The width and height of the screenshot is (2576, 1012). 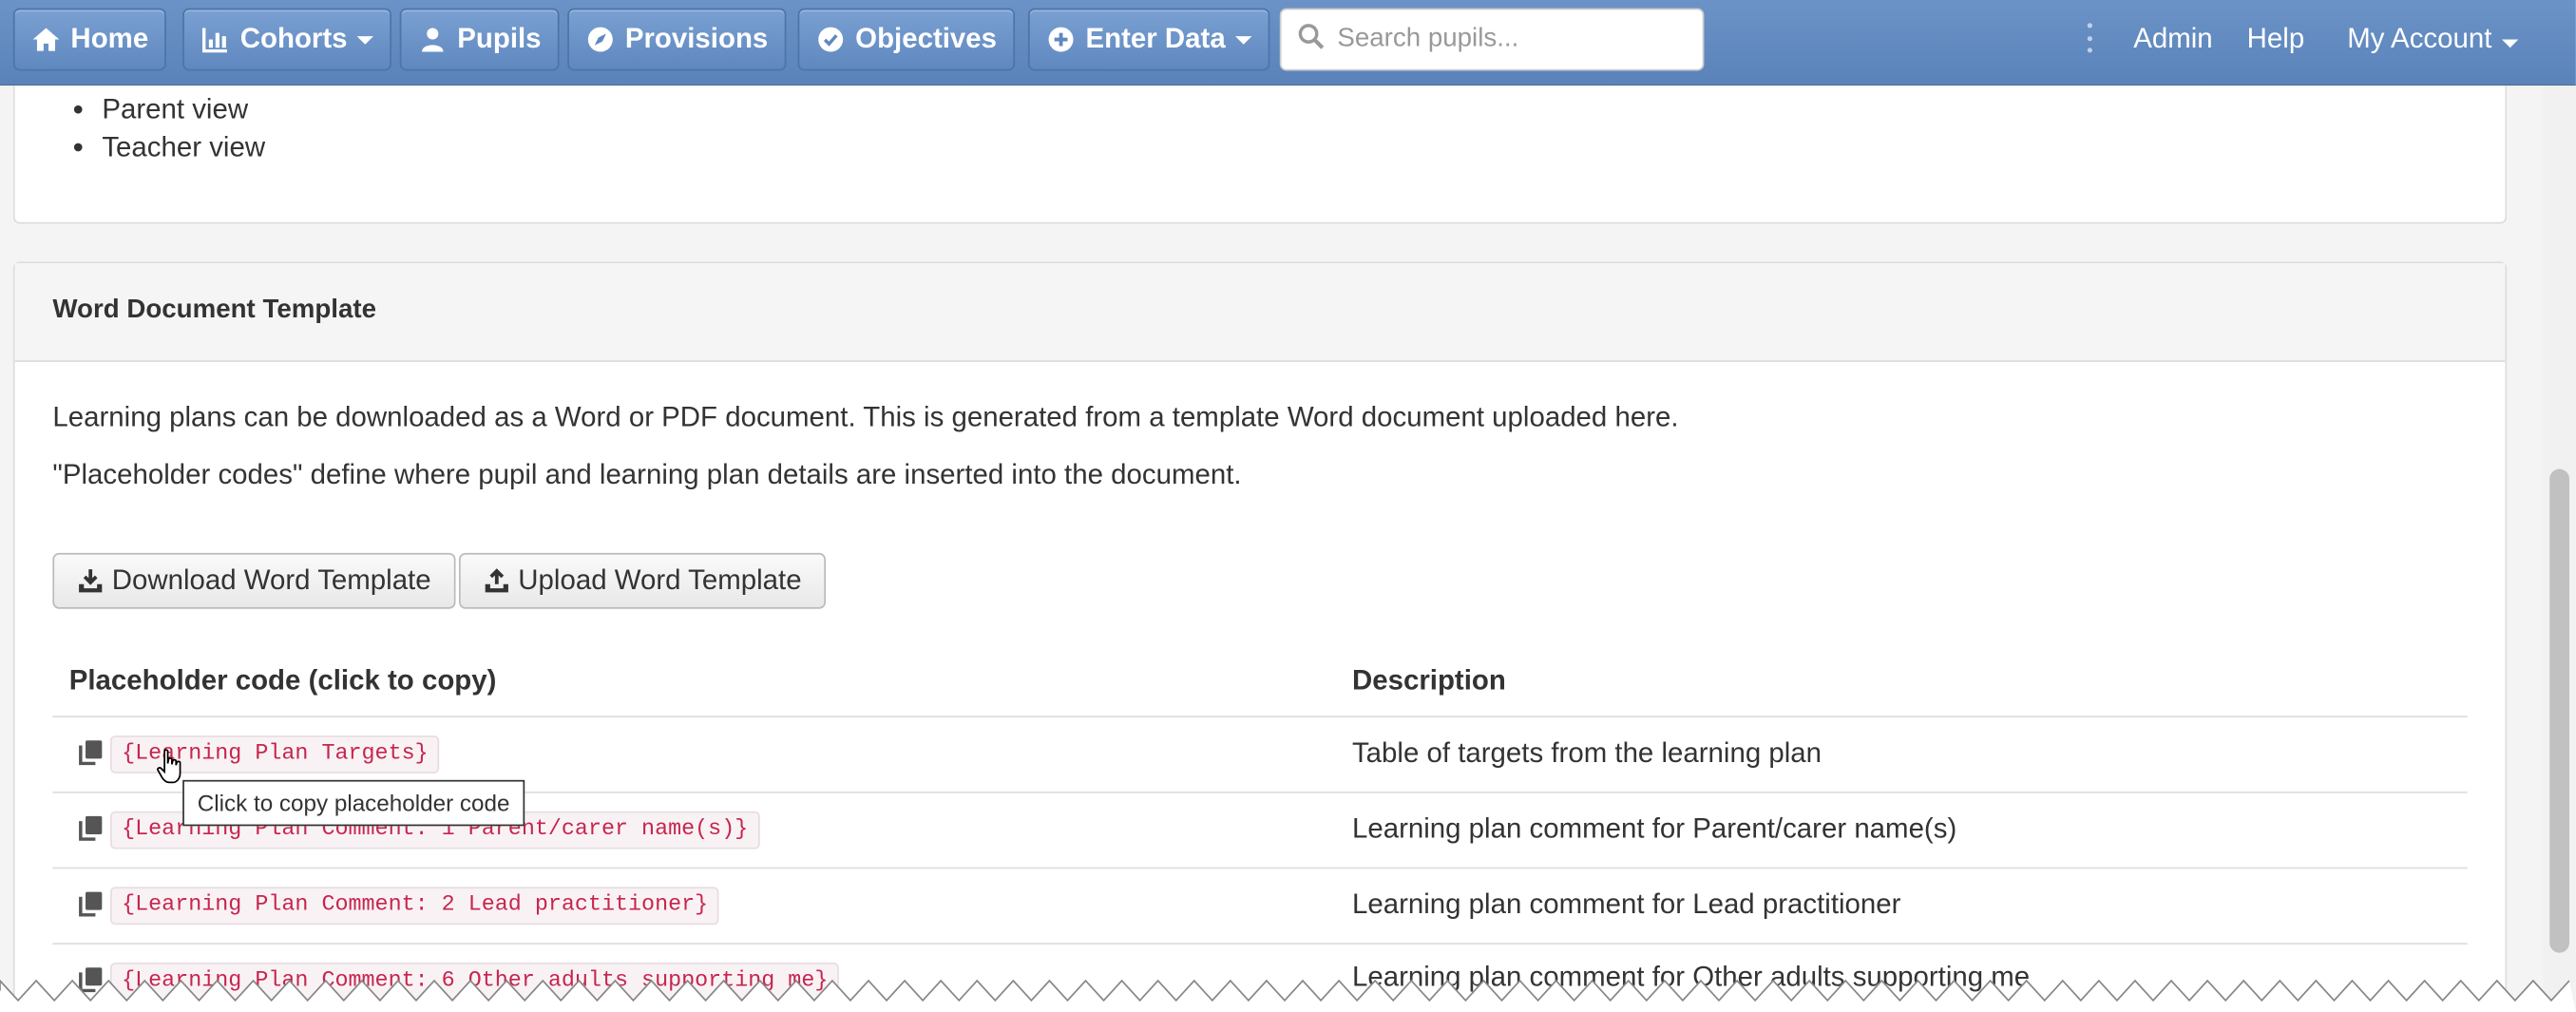 I want to click on nav-provisions-button: Provisions, so click(x=677, y=39).